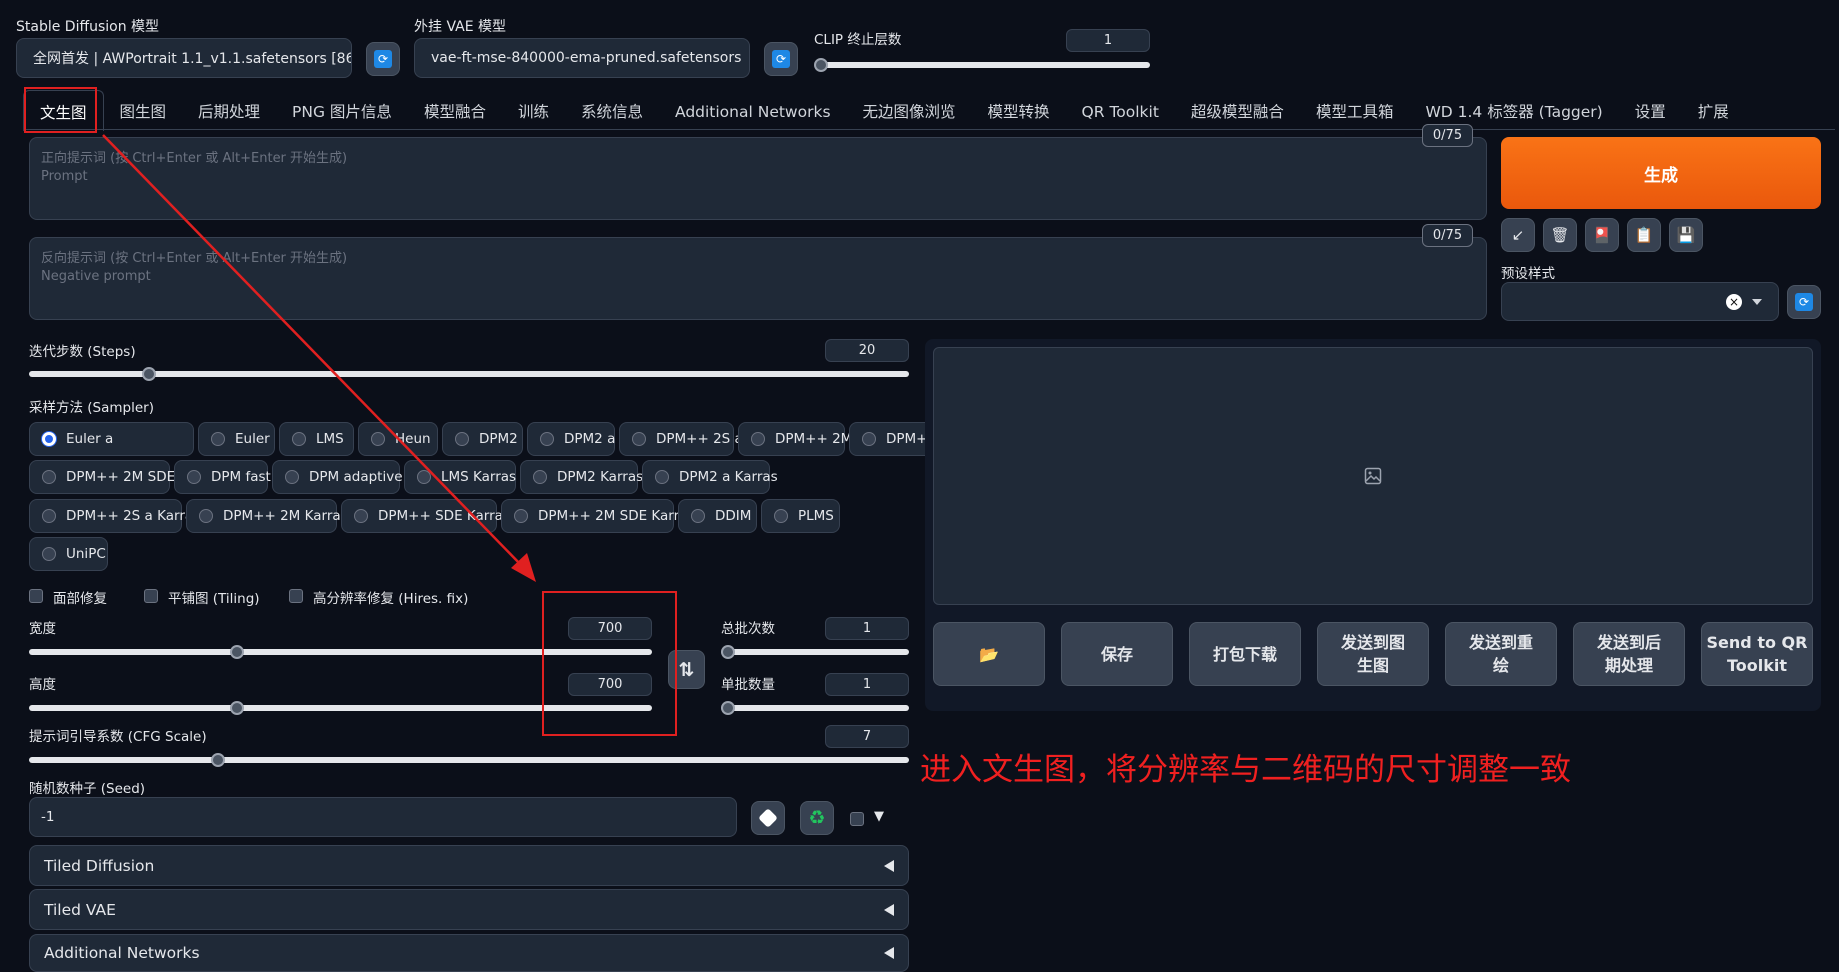  I want to click on annotation-arrow, so click(319, 358).